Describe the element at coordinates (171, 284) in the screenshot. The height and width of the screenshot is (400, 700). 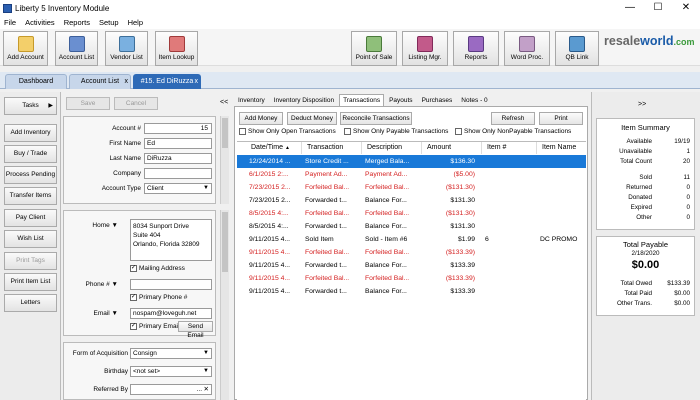
I see `phone-field` at that location.